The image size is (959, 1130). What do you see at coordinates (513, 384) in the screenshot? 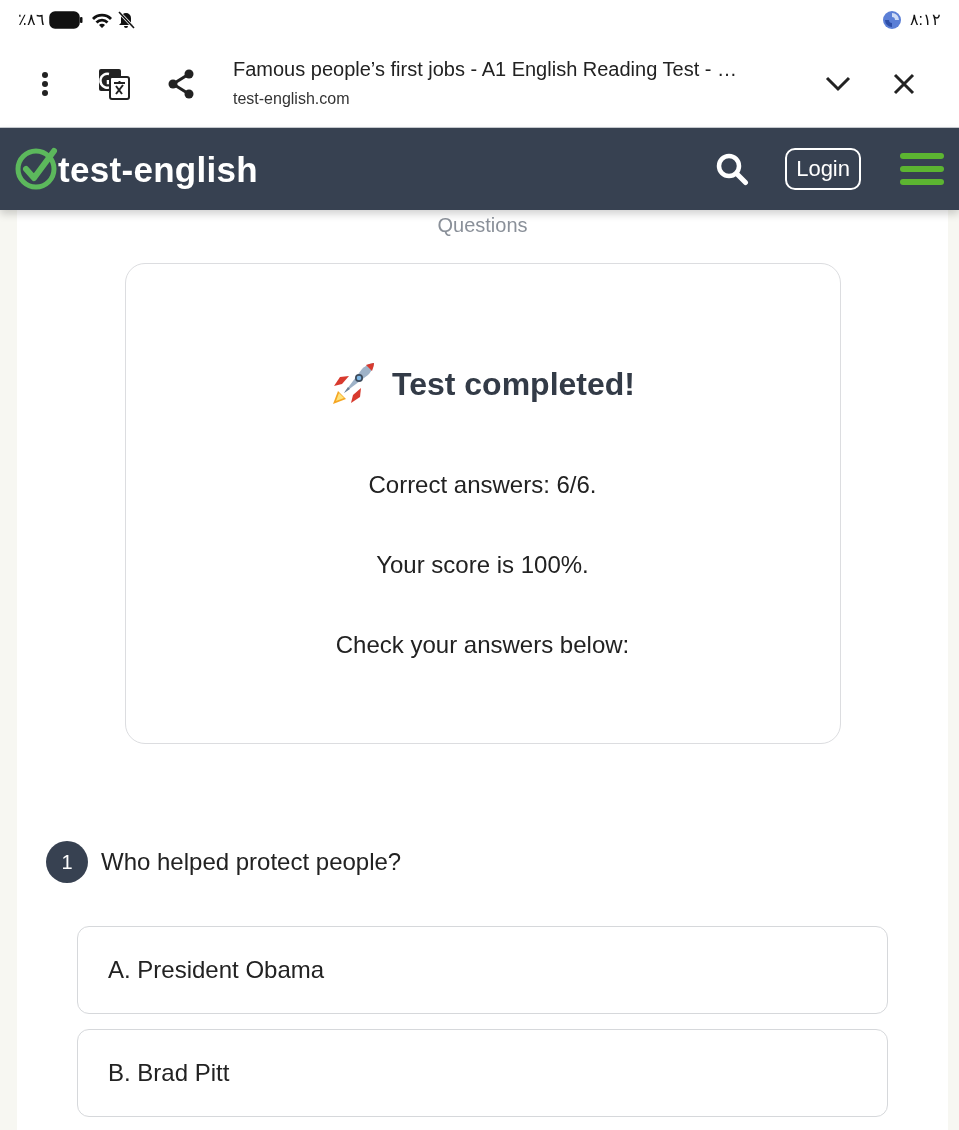
I see `result-title: Test completed!` at bounding box center [513, 384].